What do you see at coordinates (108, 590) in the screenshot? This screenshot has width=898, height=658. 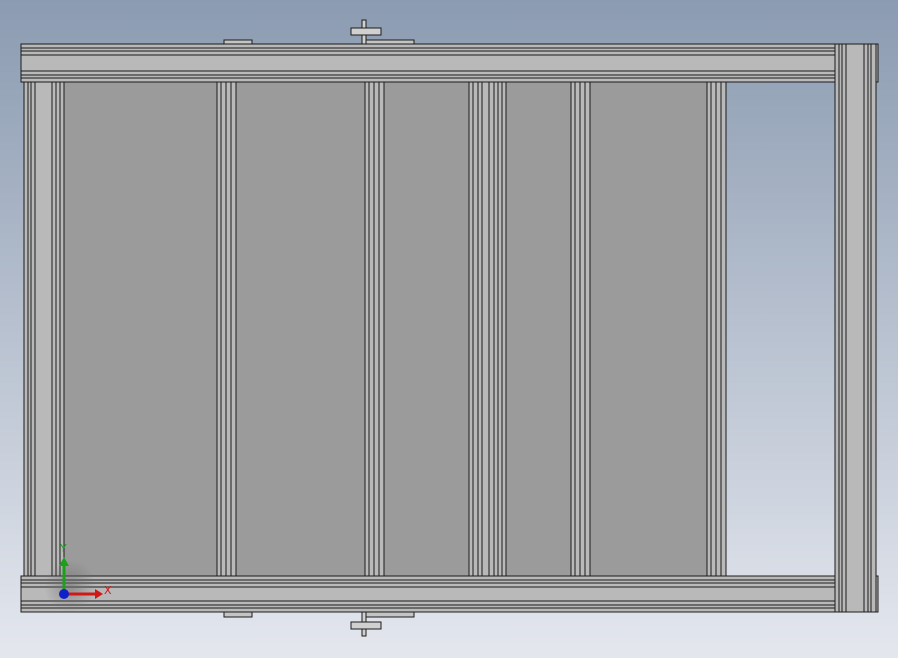 I see `x-axis-label: X` at bounding box center [108, 590].